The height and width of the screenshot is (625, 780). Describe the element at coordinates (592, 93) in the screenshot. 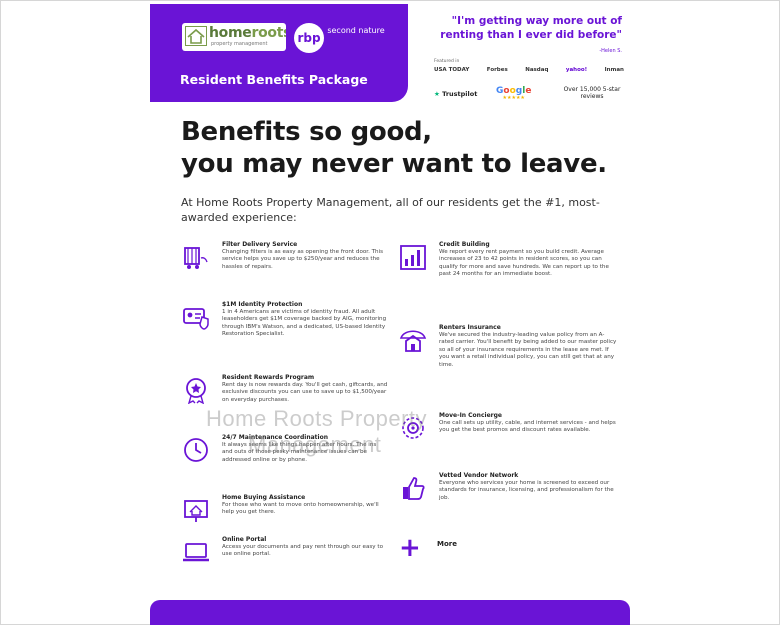

I see `reviews-count: Over 15,000 5-star reviews` at that location.